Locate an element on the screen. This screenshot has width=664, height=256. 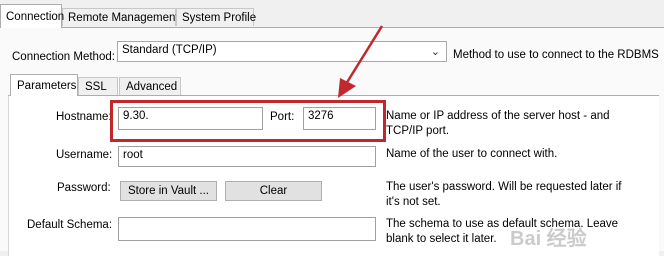
hostname-label: Hostname: is located at coordinates (84, 117).